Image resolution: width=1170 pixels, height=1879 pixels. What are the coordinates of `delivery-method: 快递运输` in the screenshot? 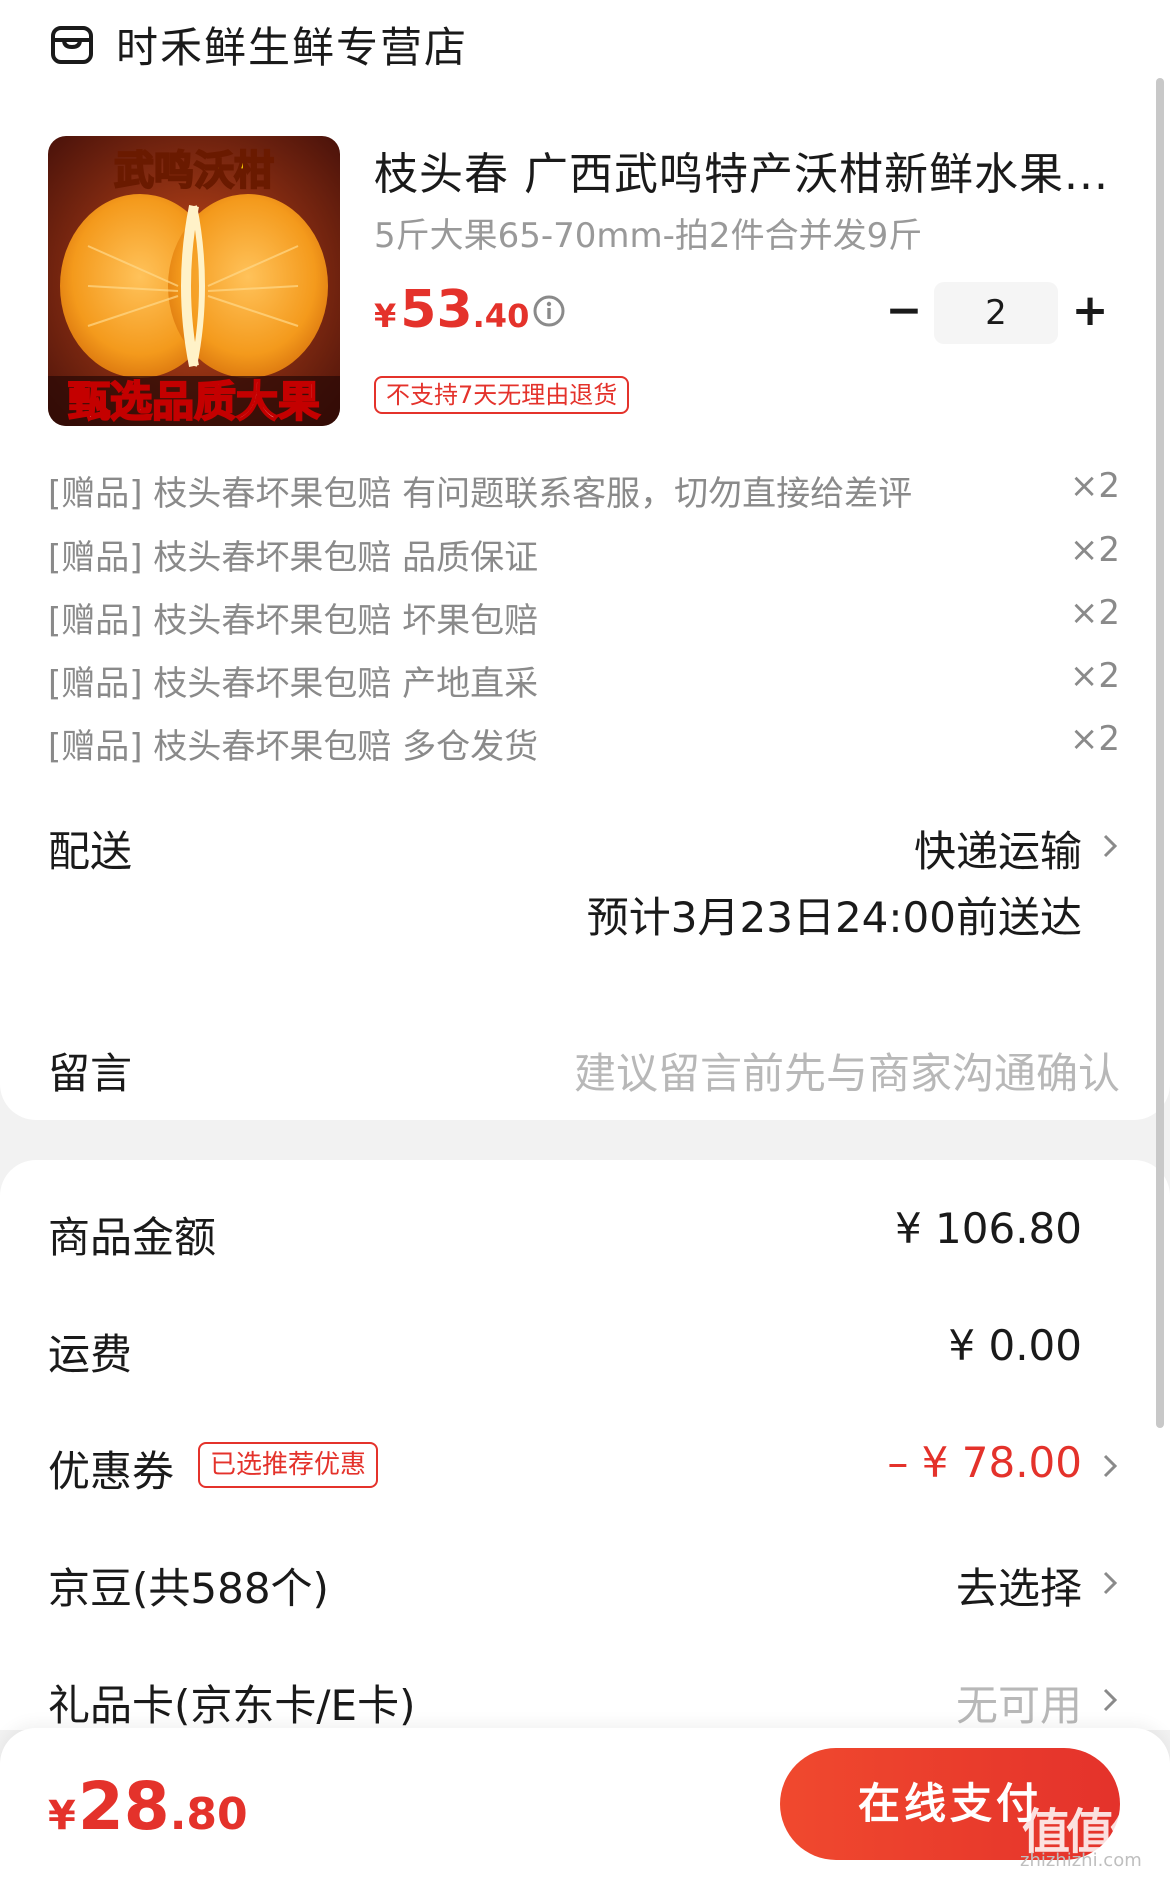 It's located at (998, 848).